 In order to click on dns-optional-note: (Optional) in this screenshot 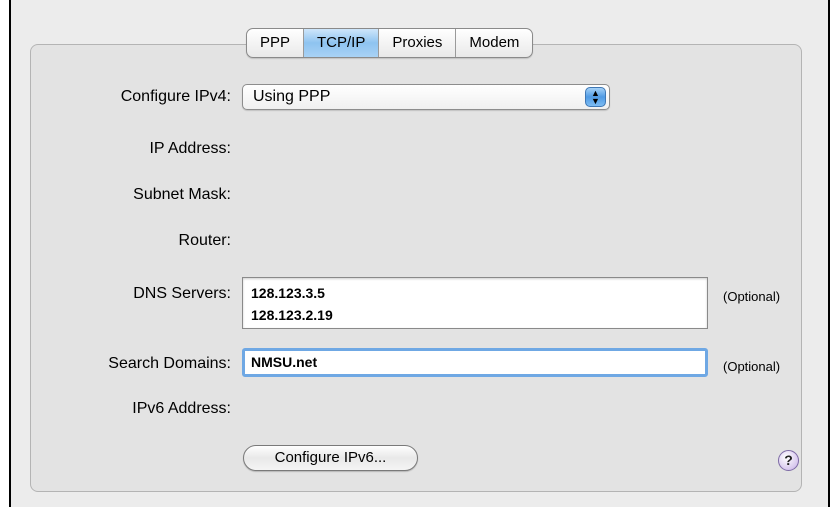, I will do `click(752, 296)`.